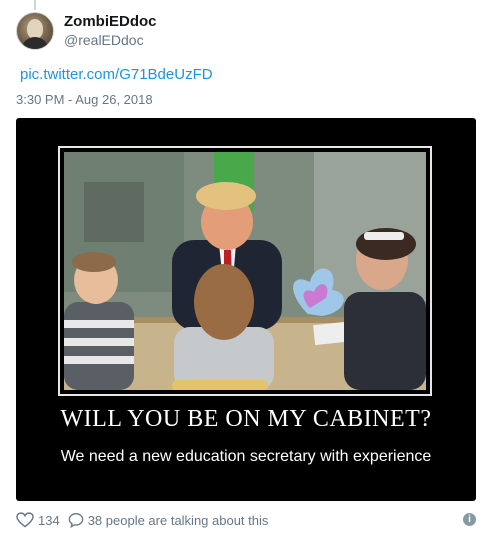 The height and width of the screenshot is (543, 492). I want to click on avatar-face, so click(35, 29).